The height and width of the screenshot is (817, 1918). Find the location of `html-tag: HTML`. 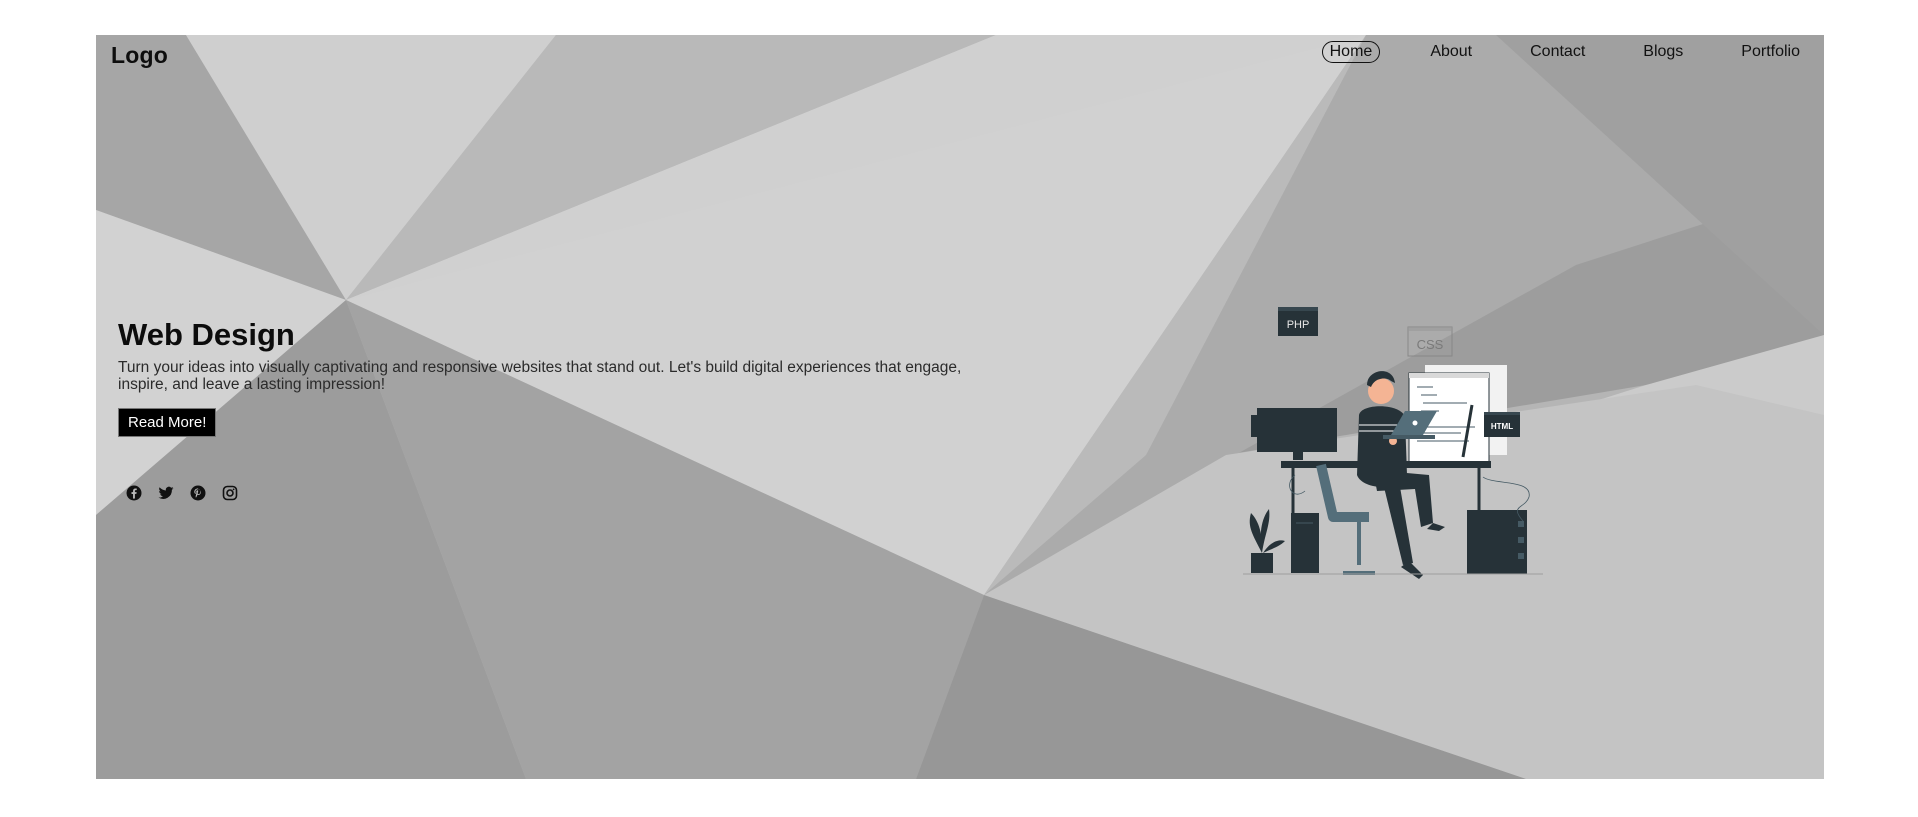

html-tag: HTML is located at coordinates (1502, 424).